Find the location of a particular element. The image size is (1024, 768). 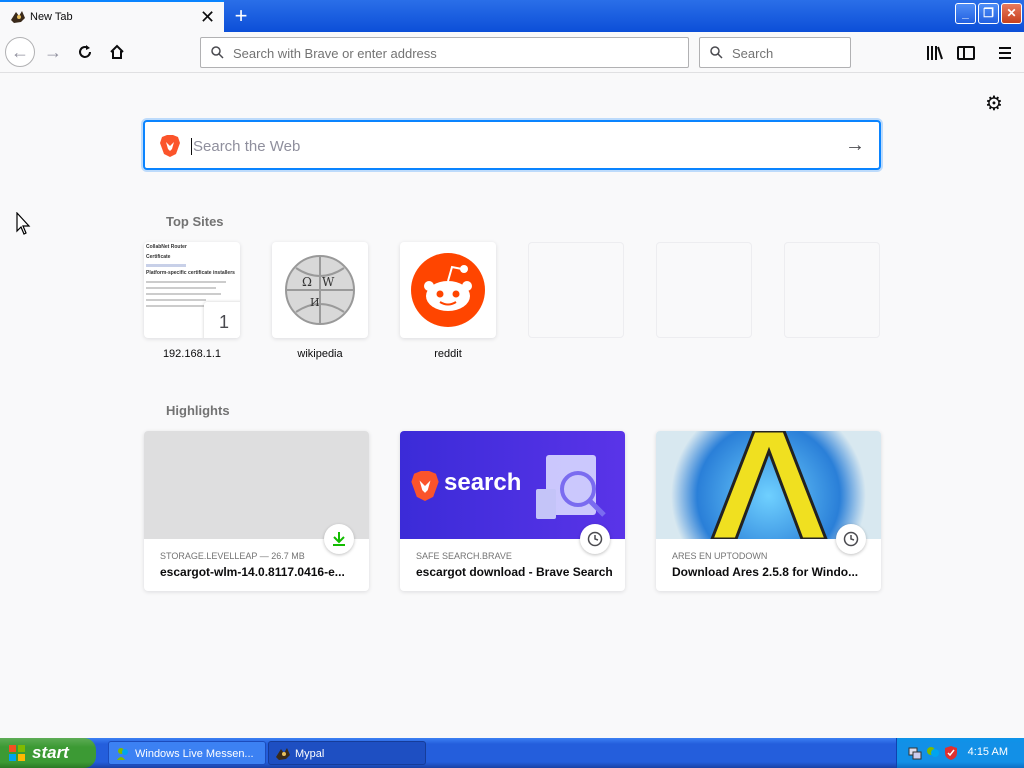

gear-icon: ⚙ is located at coordinates (994, 104).